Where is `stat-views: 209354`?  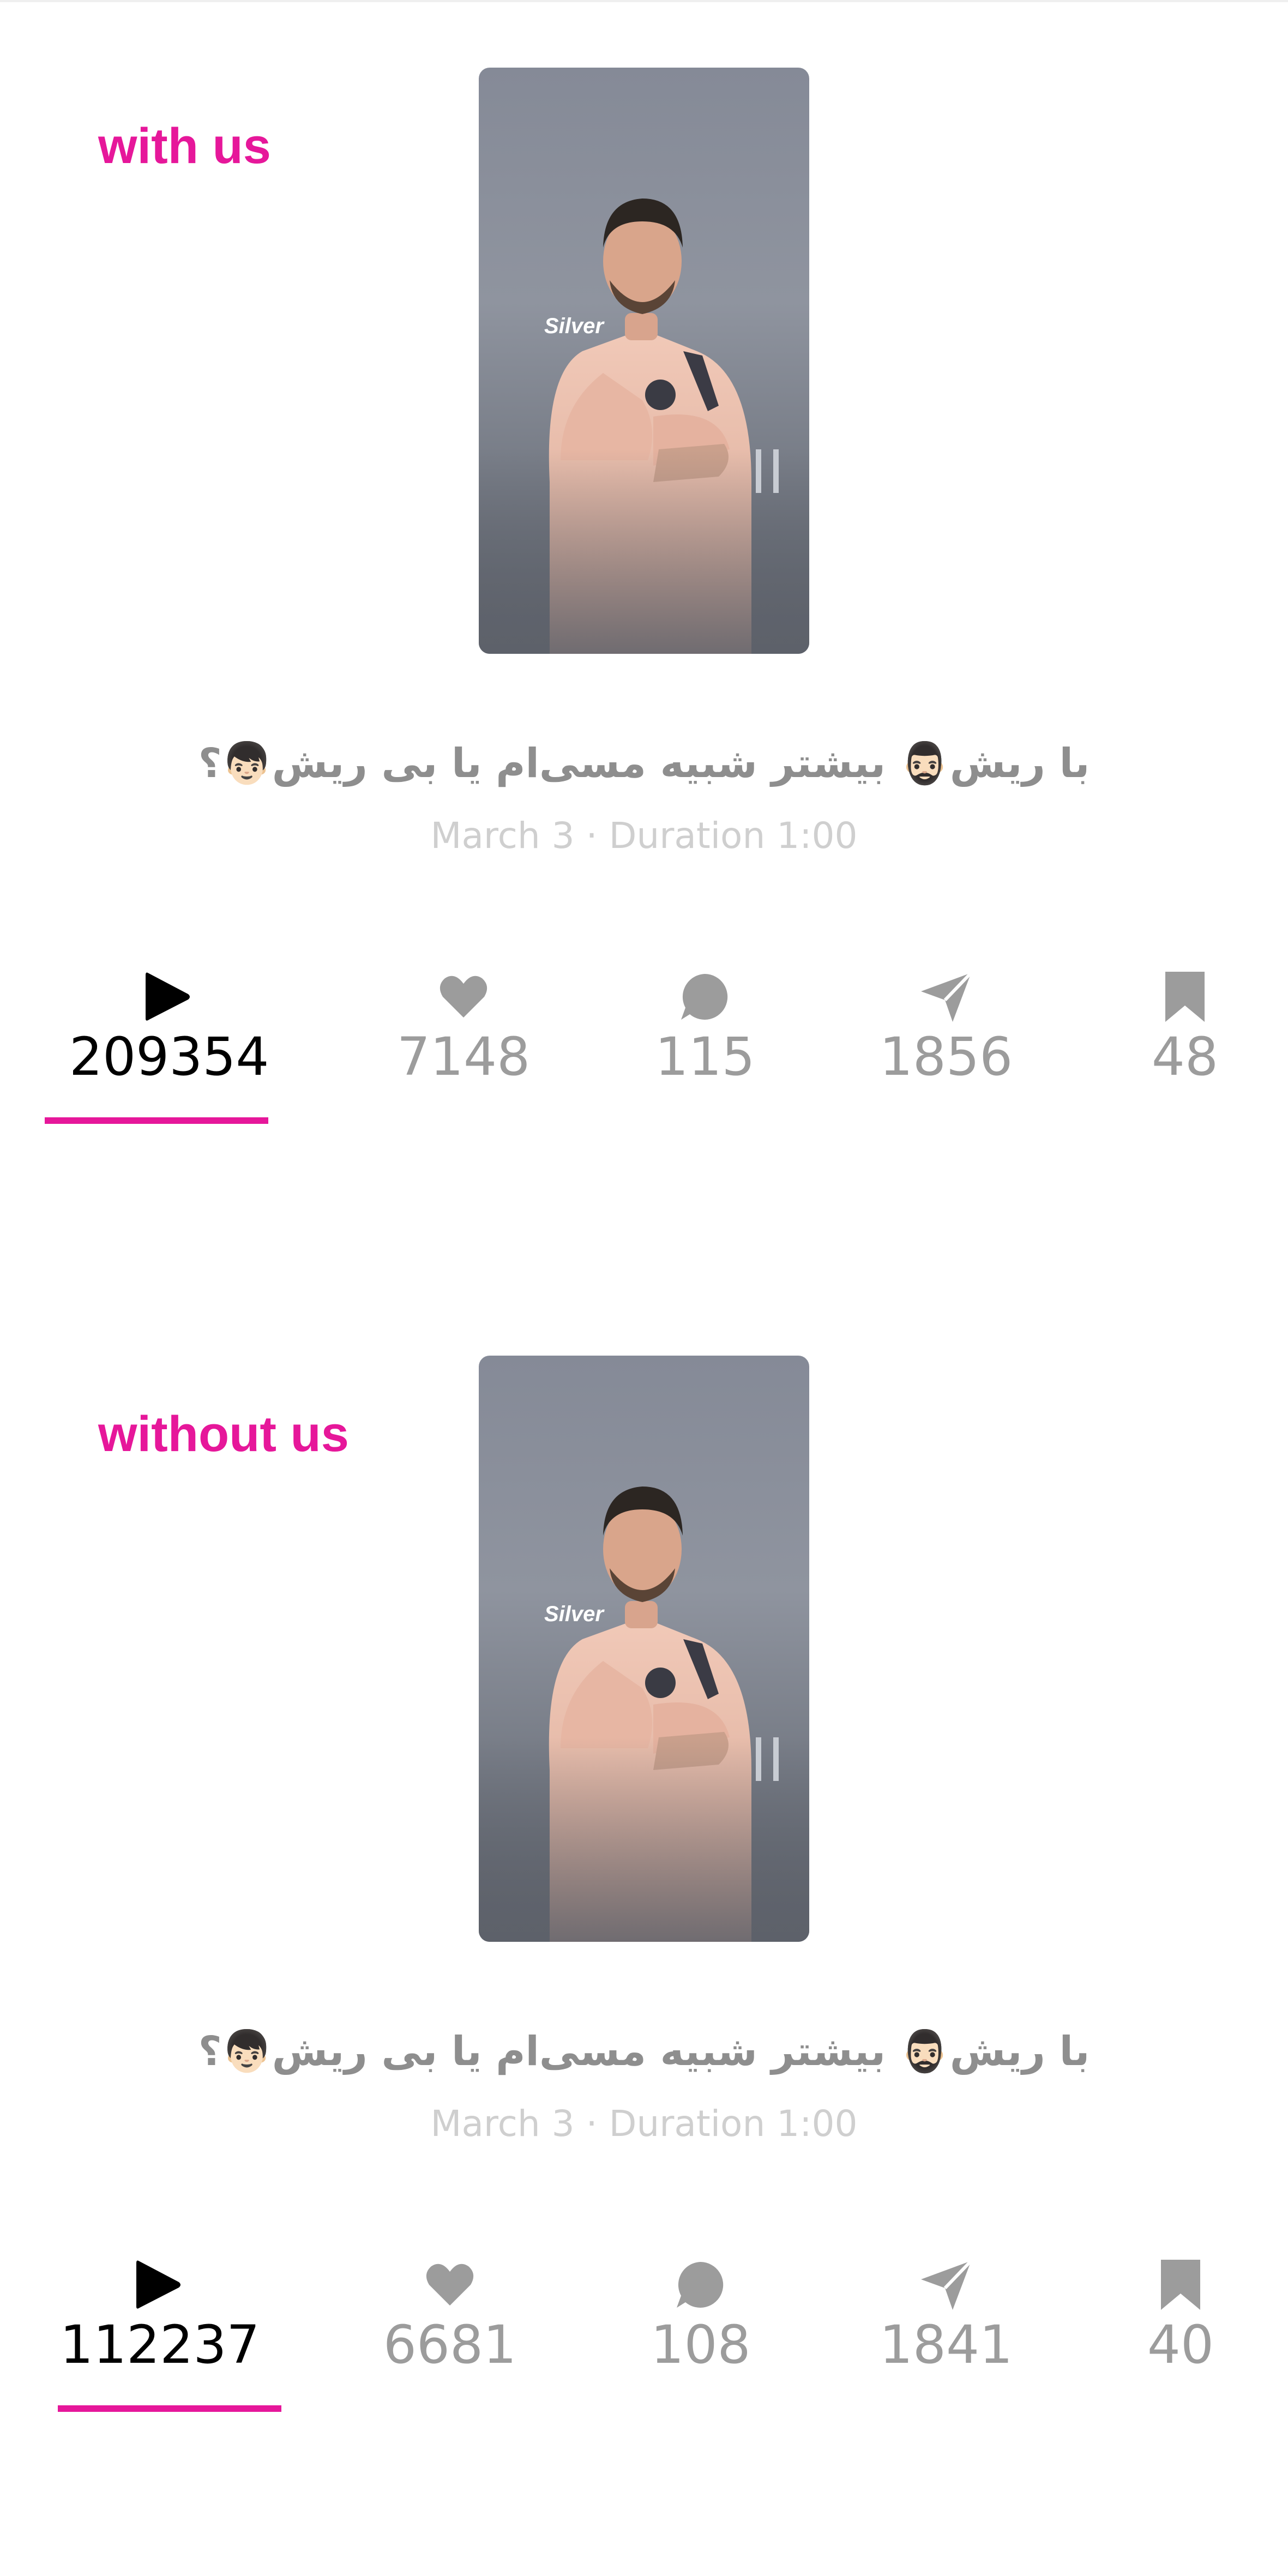 stat-views: 209354 is located at coordinates (169, 1028).